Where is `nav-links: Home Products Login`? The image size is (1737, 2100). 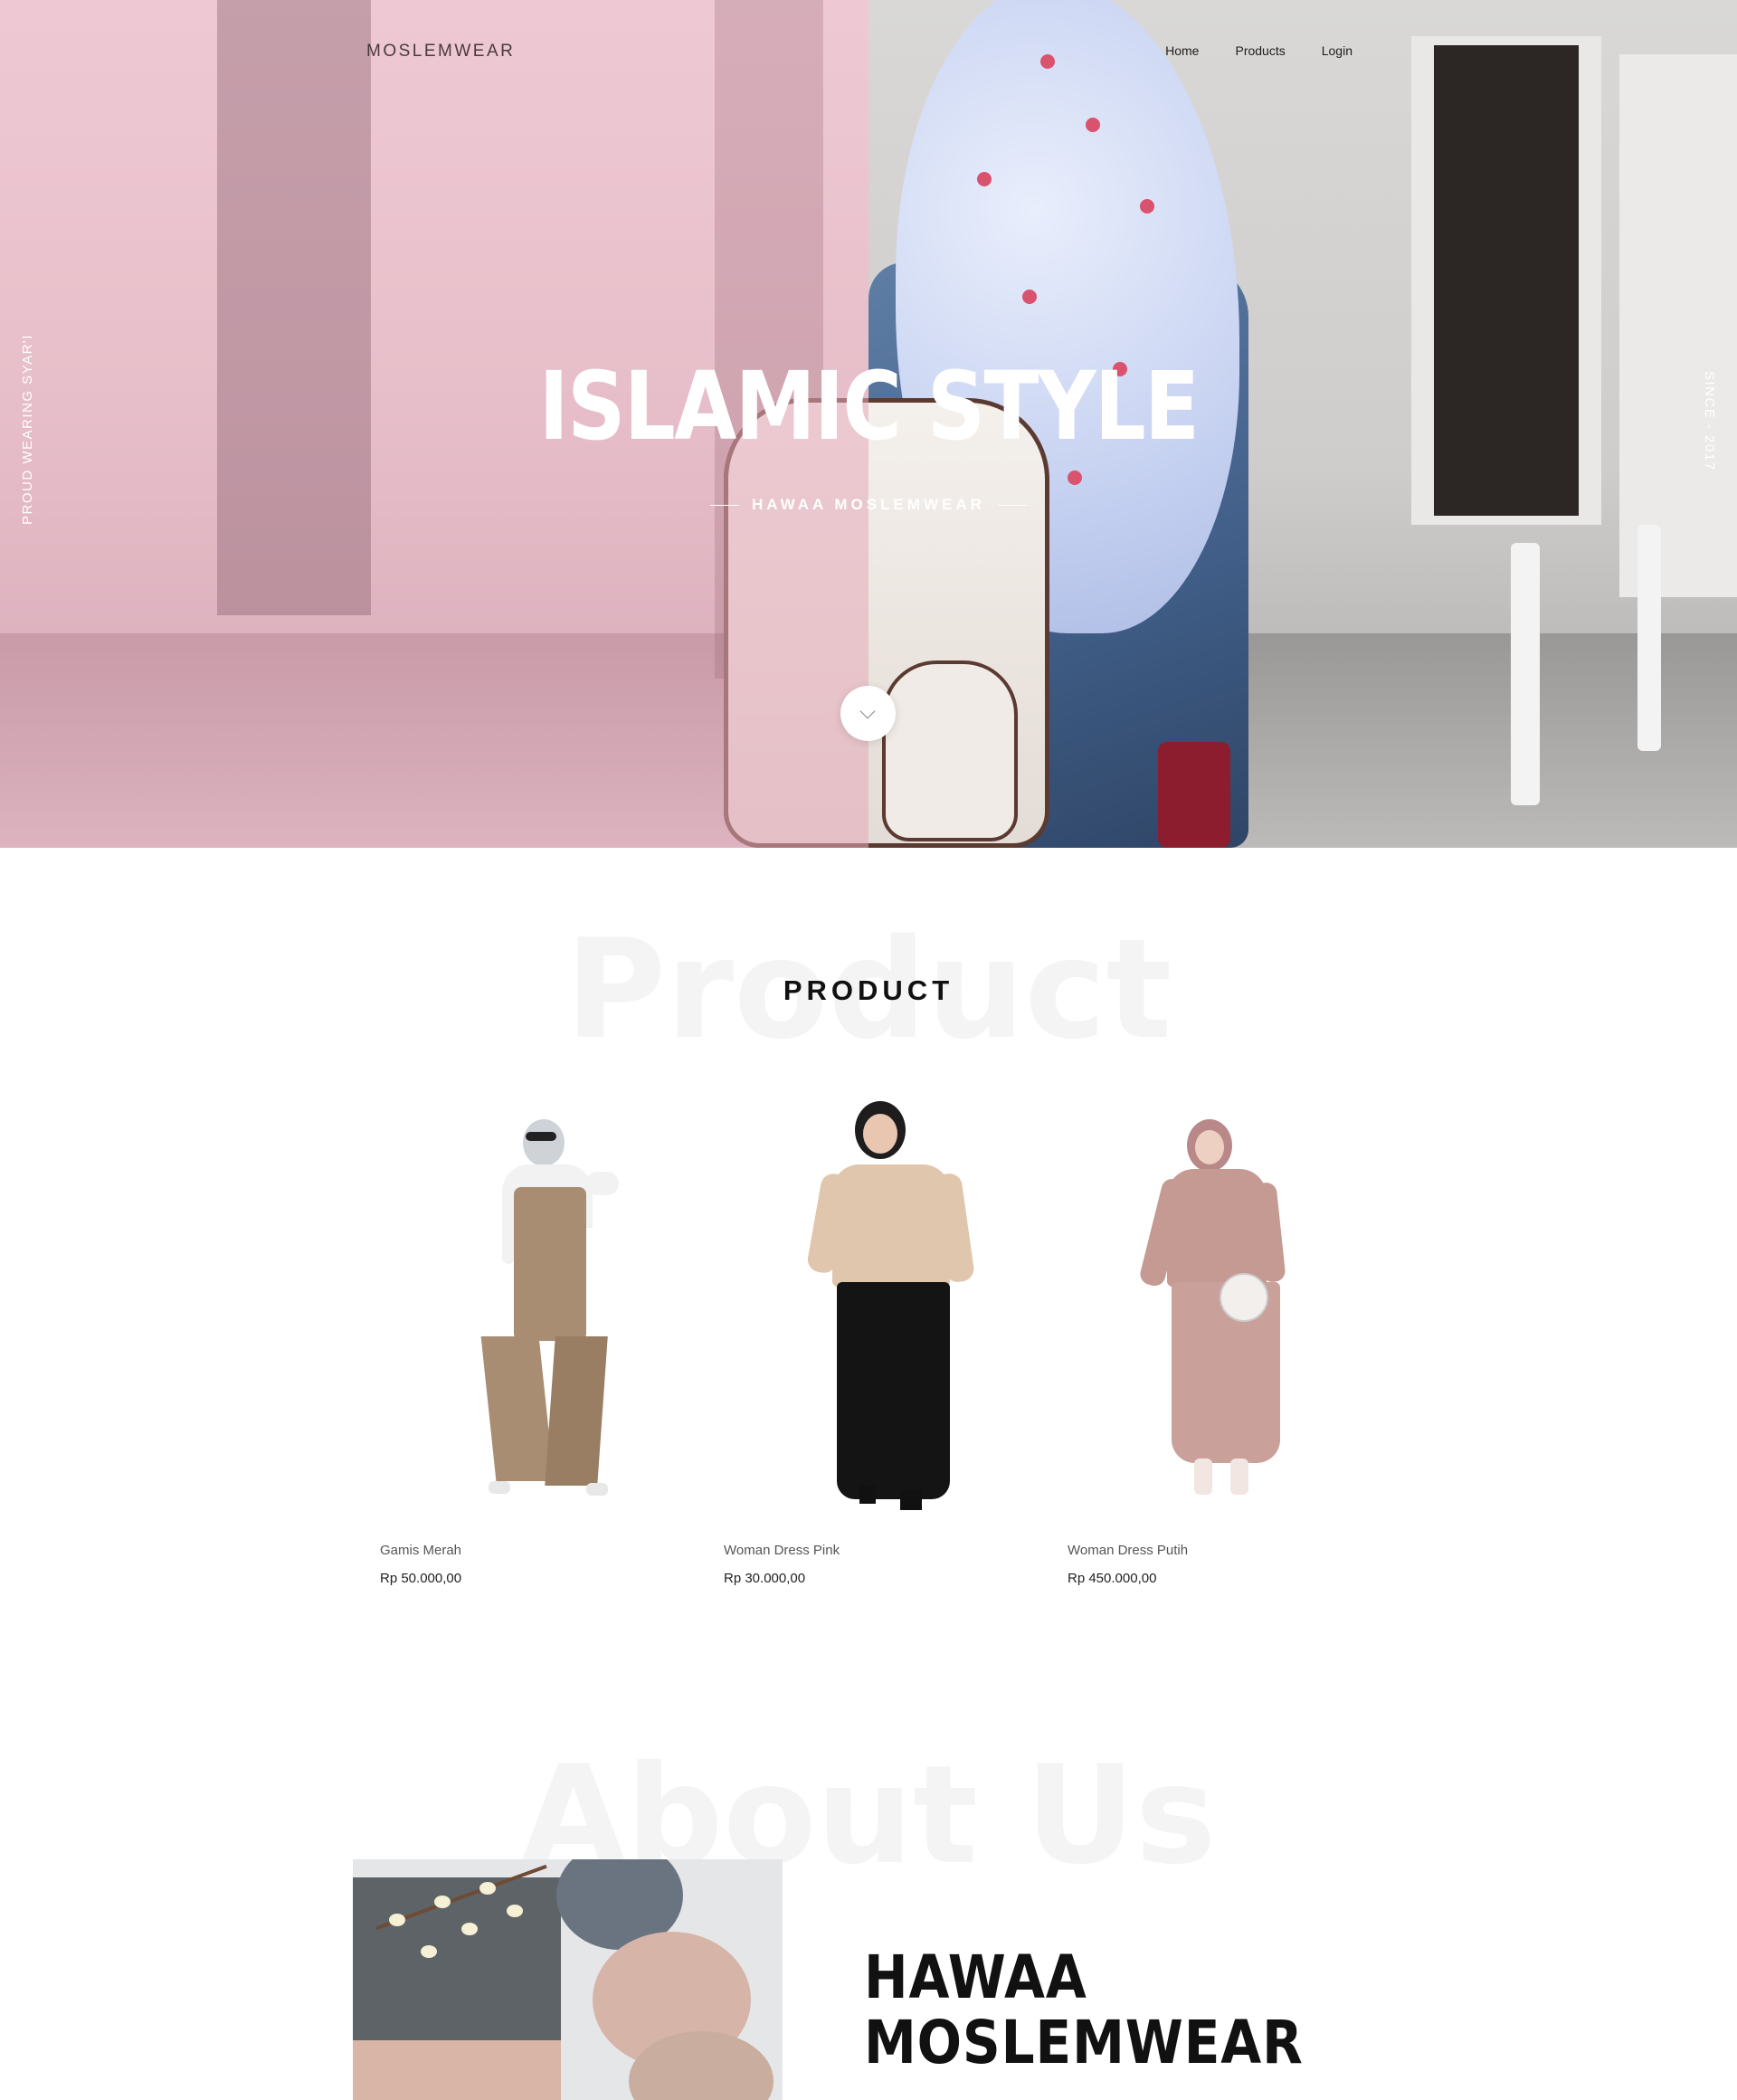
nav-links: Home Products Login is located at coordinates (1259, 50).